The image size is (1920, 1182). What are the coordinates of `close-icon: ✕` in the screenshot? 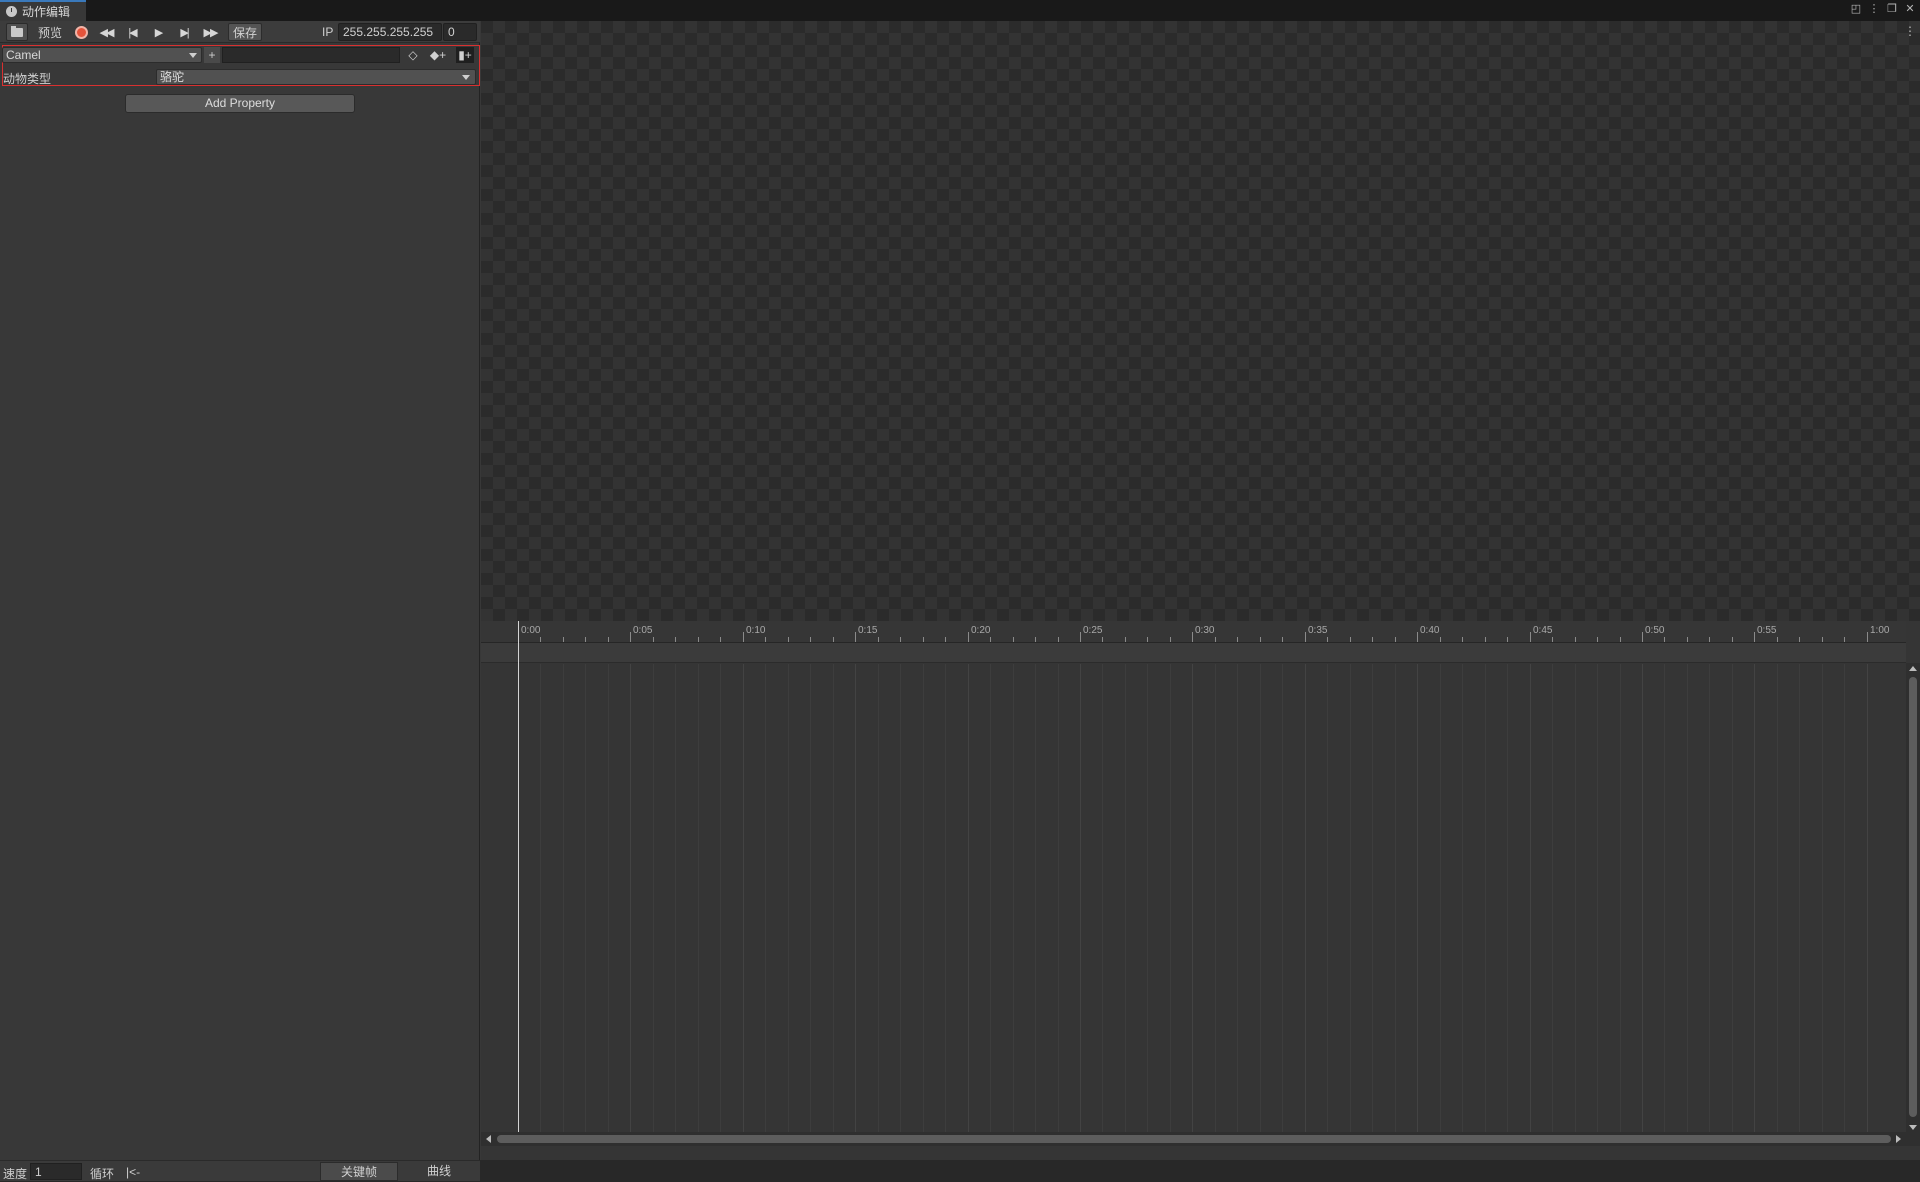 It's located at (1910, 9).